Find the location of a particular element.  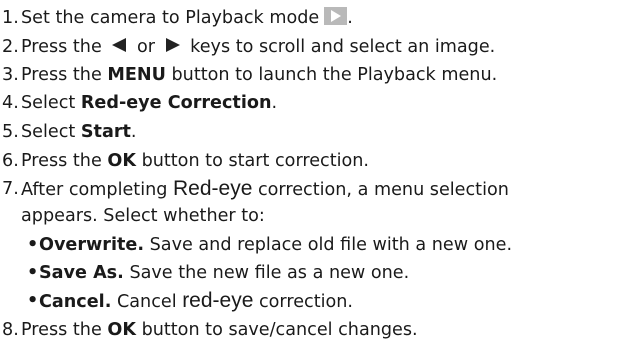

step-text-mid: or is located at coordinates (145, 47).